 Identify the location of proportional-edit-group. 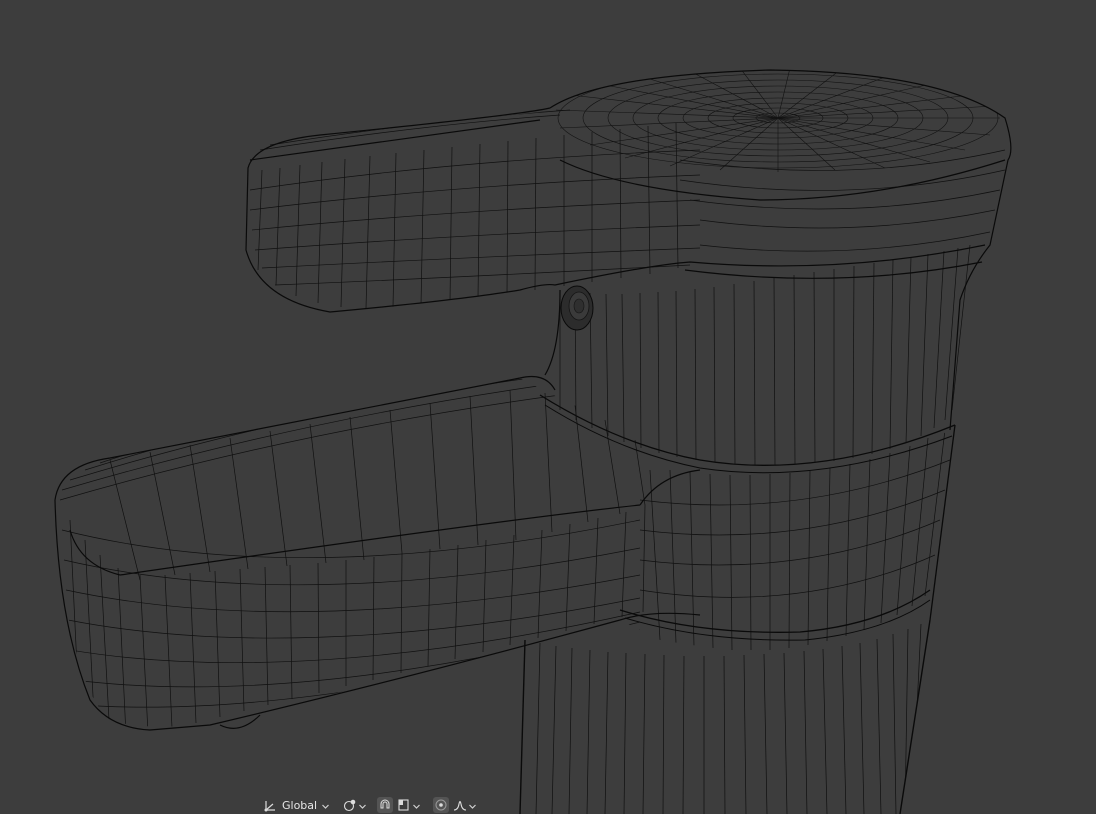
(455, 805).